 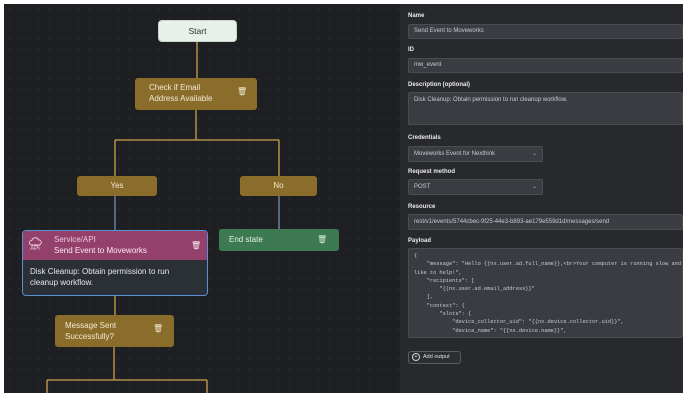 I want to click on api-node-type: Service/API, so click(x=75, y=239).